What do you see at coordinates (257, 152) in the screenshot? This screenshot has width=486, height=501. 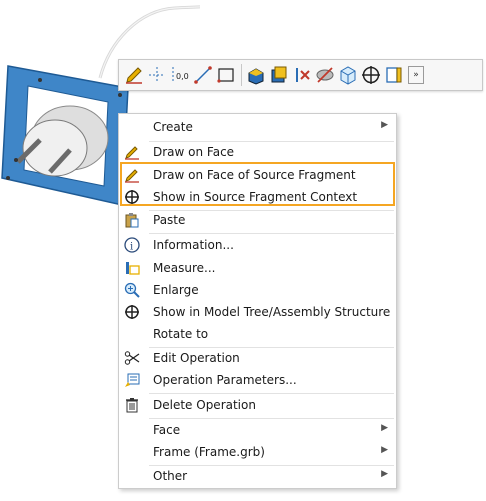 I see `menu-item-draw-on-face: Draw on Face` at bounding box center [257, 152].